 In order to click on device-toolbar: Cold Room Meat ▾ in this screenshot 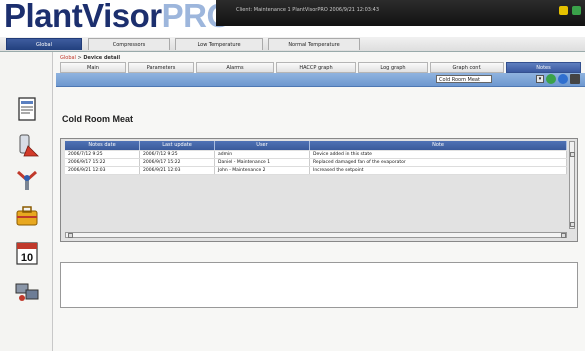, I will do `click(320, 80)`.